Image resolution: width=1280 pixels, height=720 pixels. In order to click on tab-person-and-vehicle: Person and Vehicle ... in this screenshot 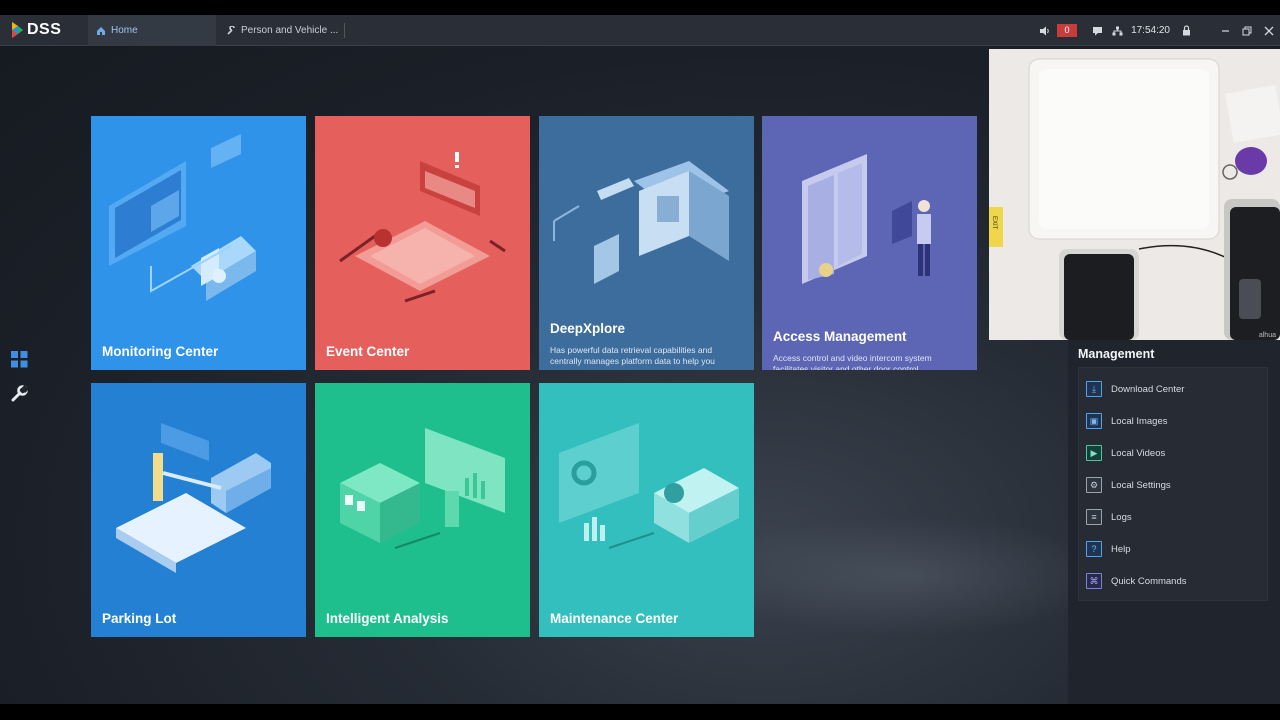, I will do `click(281, 30)`.